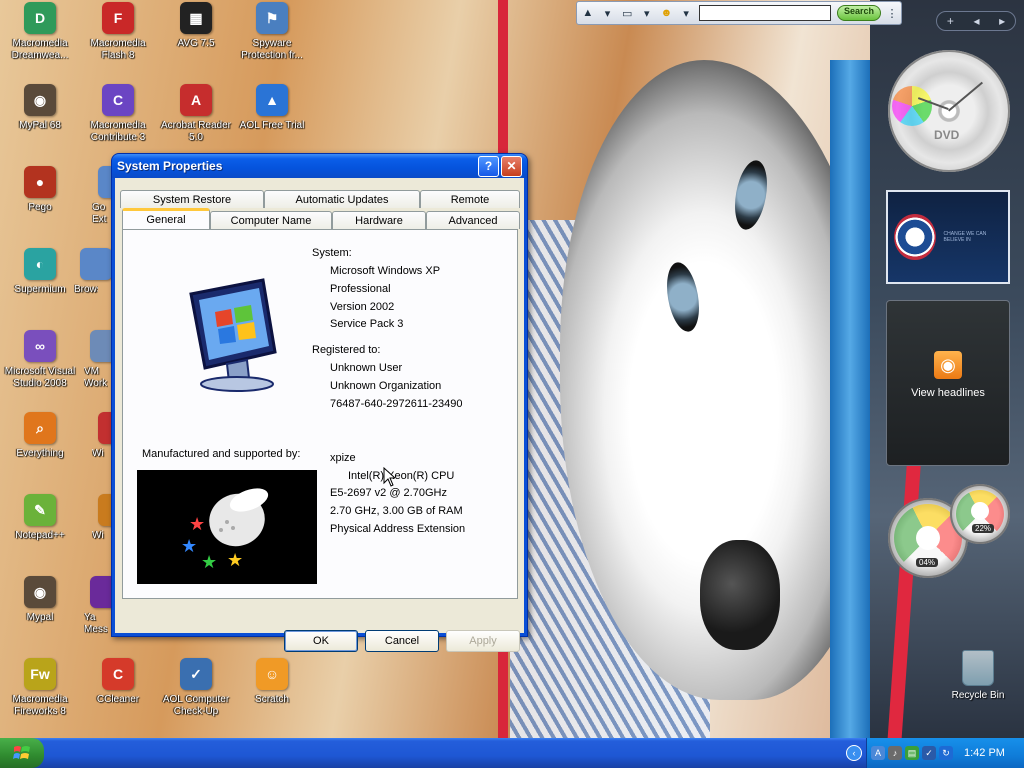  I want to click on desktop-shortcut: ⌕ Everything, so click(40, 436).